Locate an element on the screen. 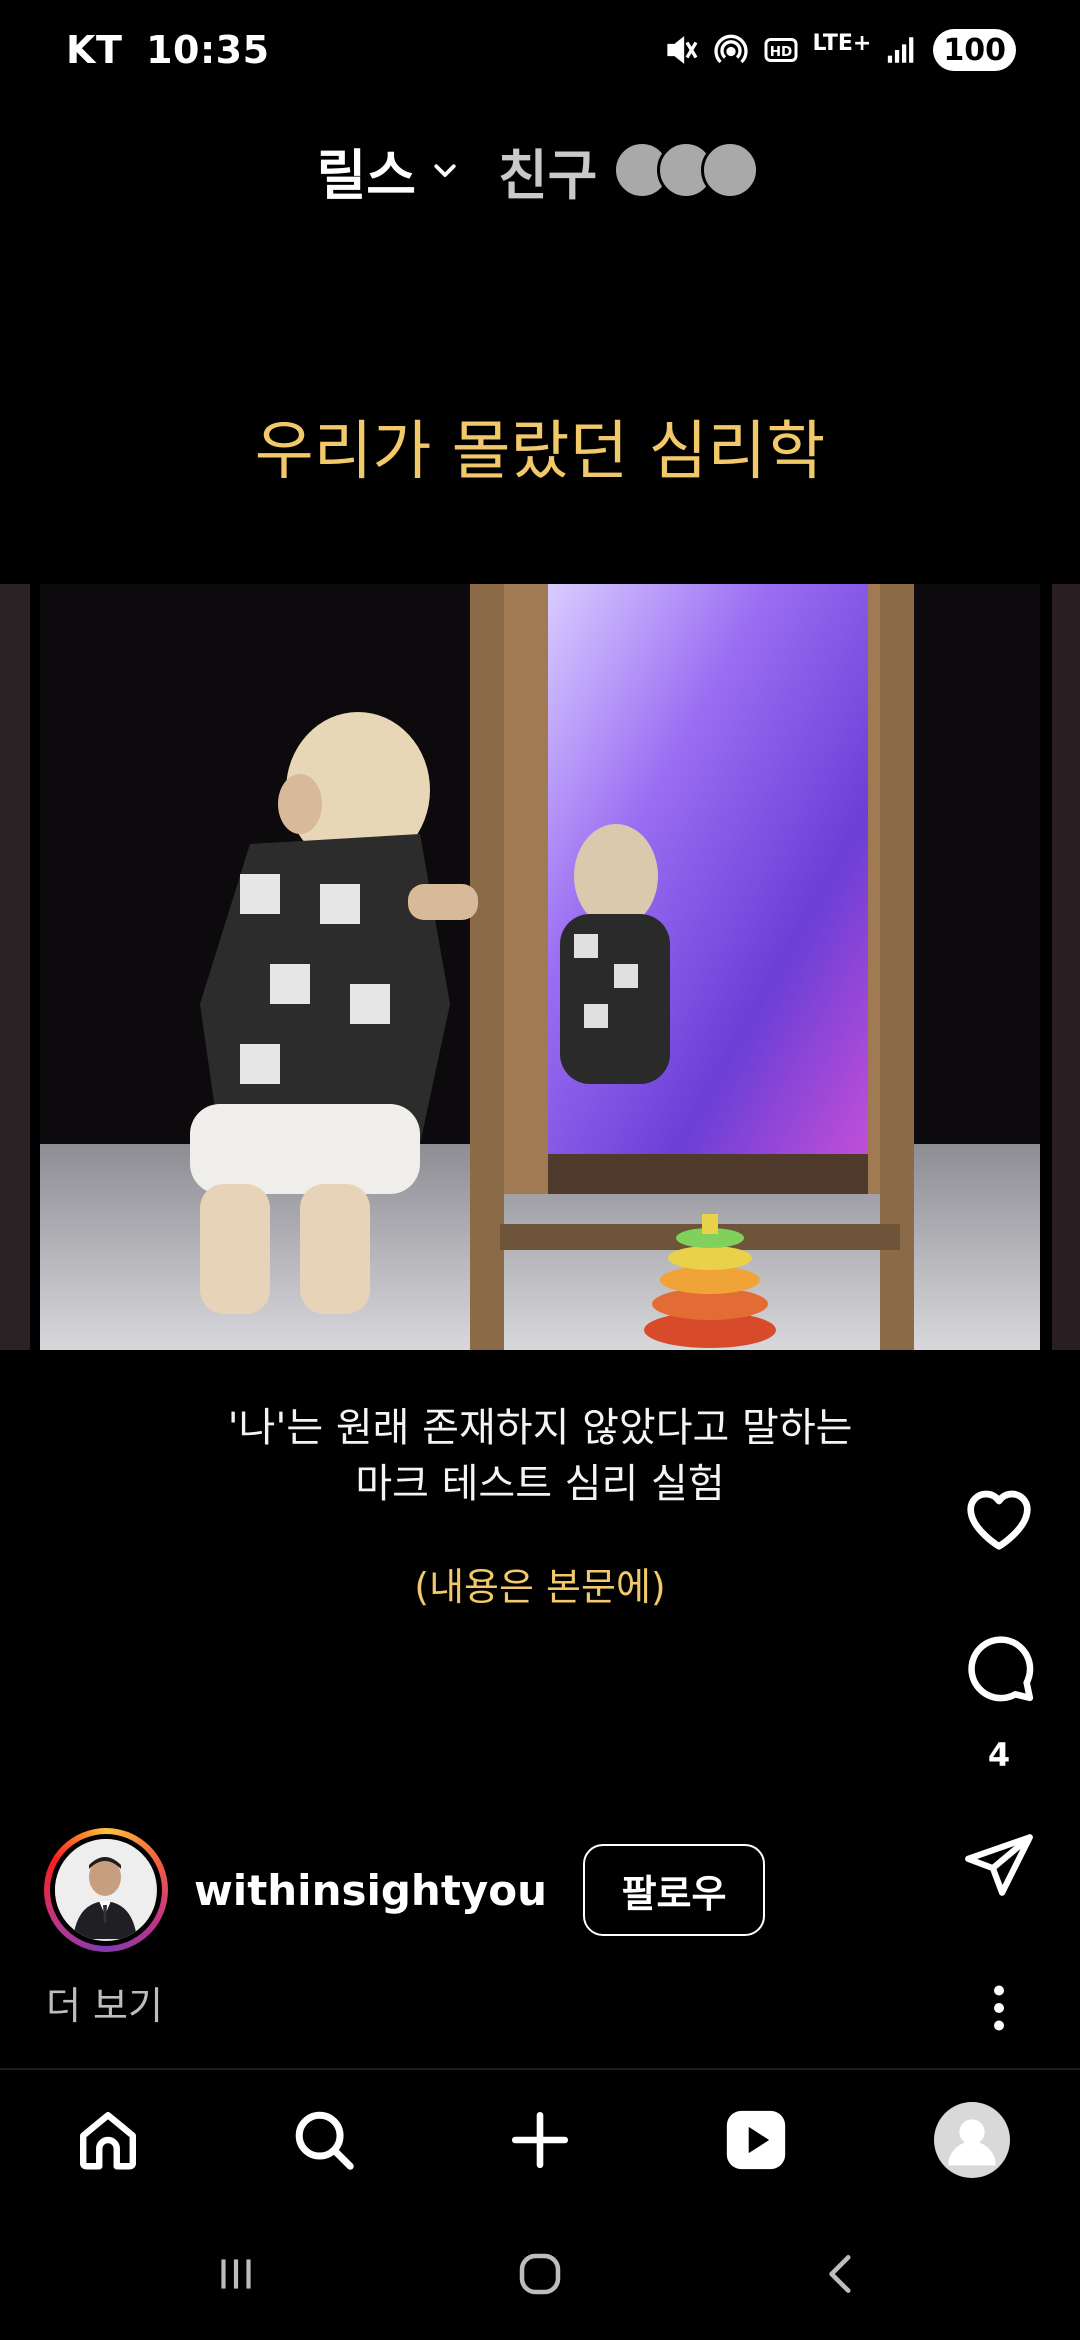  mute-icon is located at coordinates (681, 50).